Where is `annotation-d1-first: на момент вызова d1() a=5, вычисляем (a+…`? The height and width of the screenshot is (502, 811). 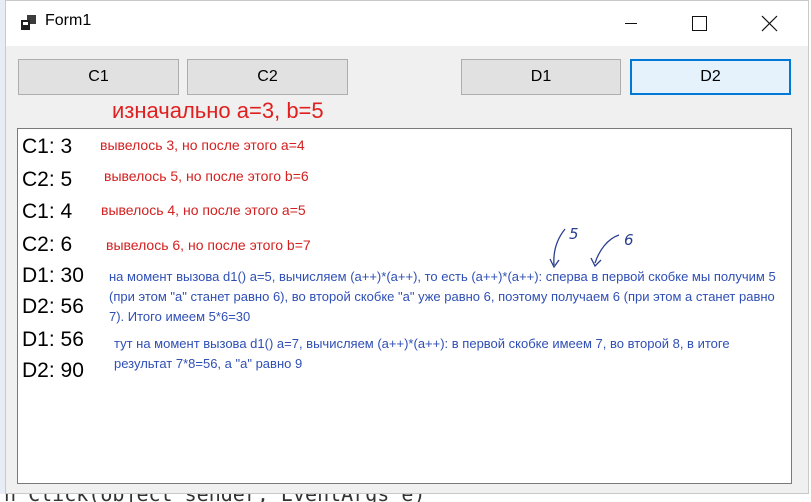 annotation-d1-first: на момент вызова d1() a=5, вычисляем (a+… is located at coordinates (442, 296).